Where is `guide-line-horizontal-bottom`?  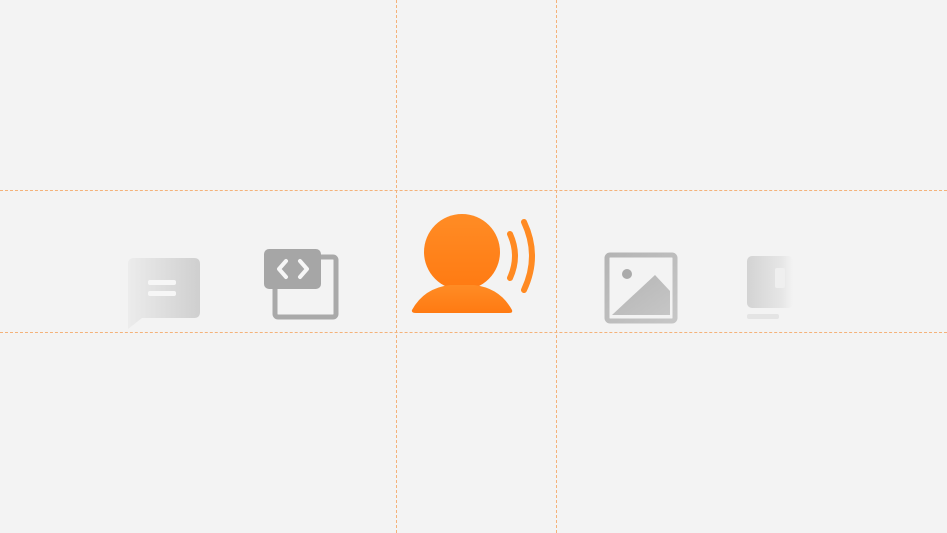
guide-line-horizontal-bottom is located at coordinates (473, 332).